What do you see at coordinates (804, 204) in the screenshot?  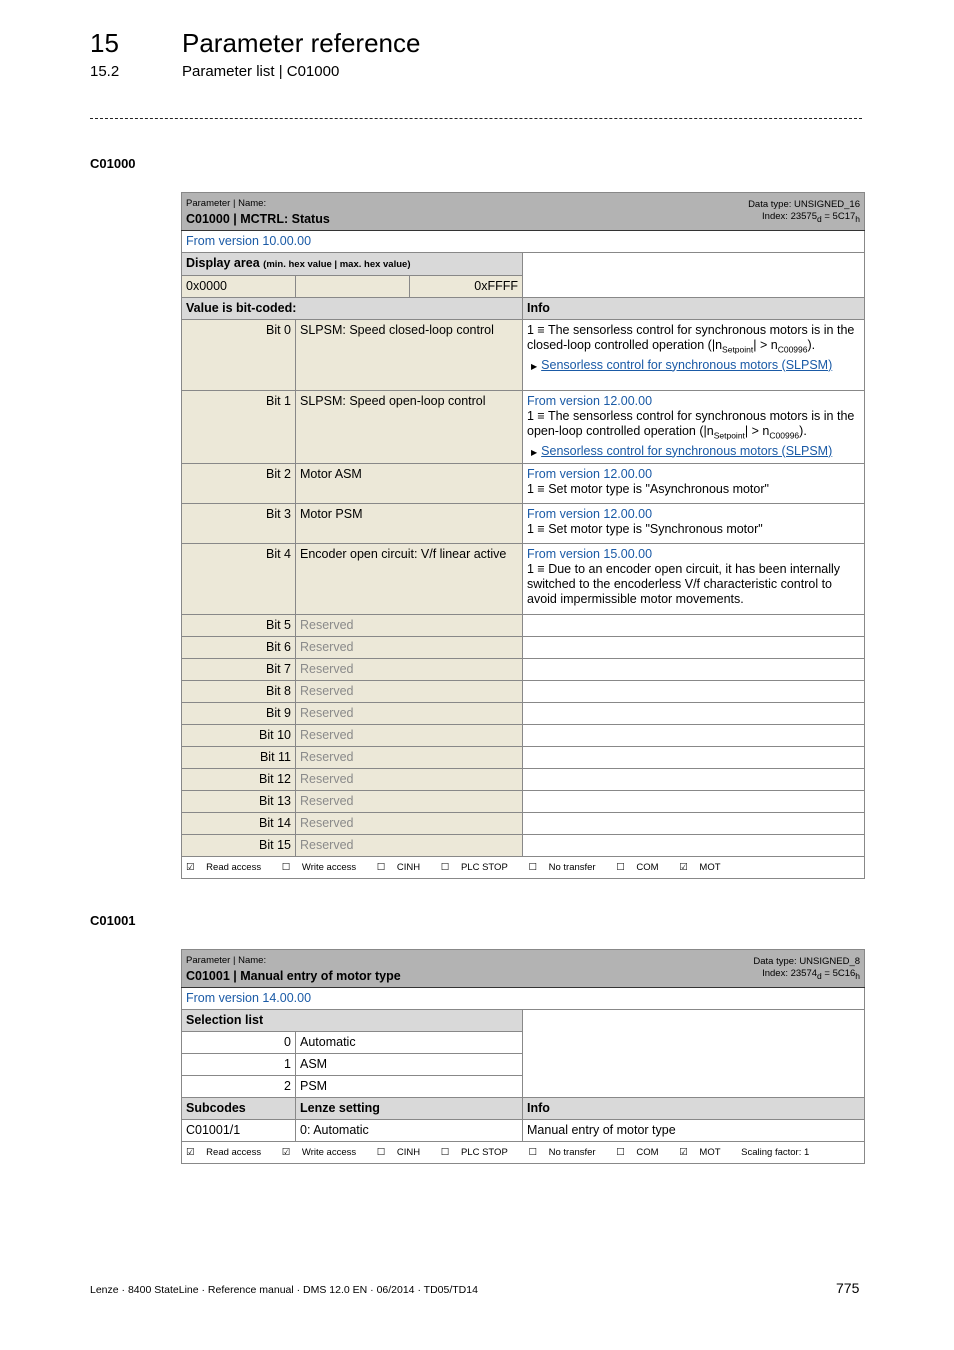 I see `c01000-data-type: Data type: UNSIGNED_16` at bounding box center [804, 204].